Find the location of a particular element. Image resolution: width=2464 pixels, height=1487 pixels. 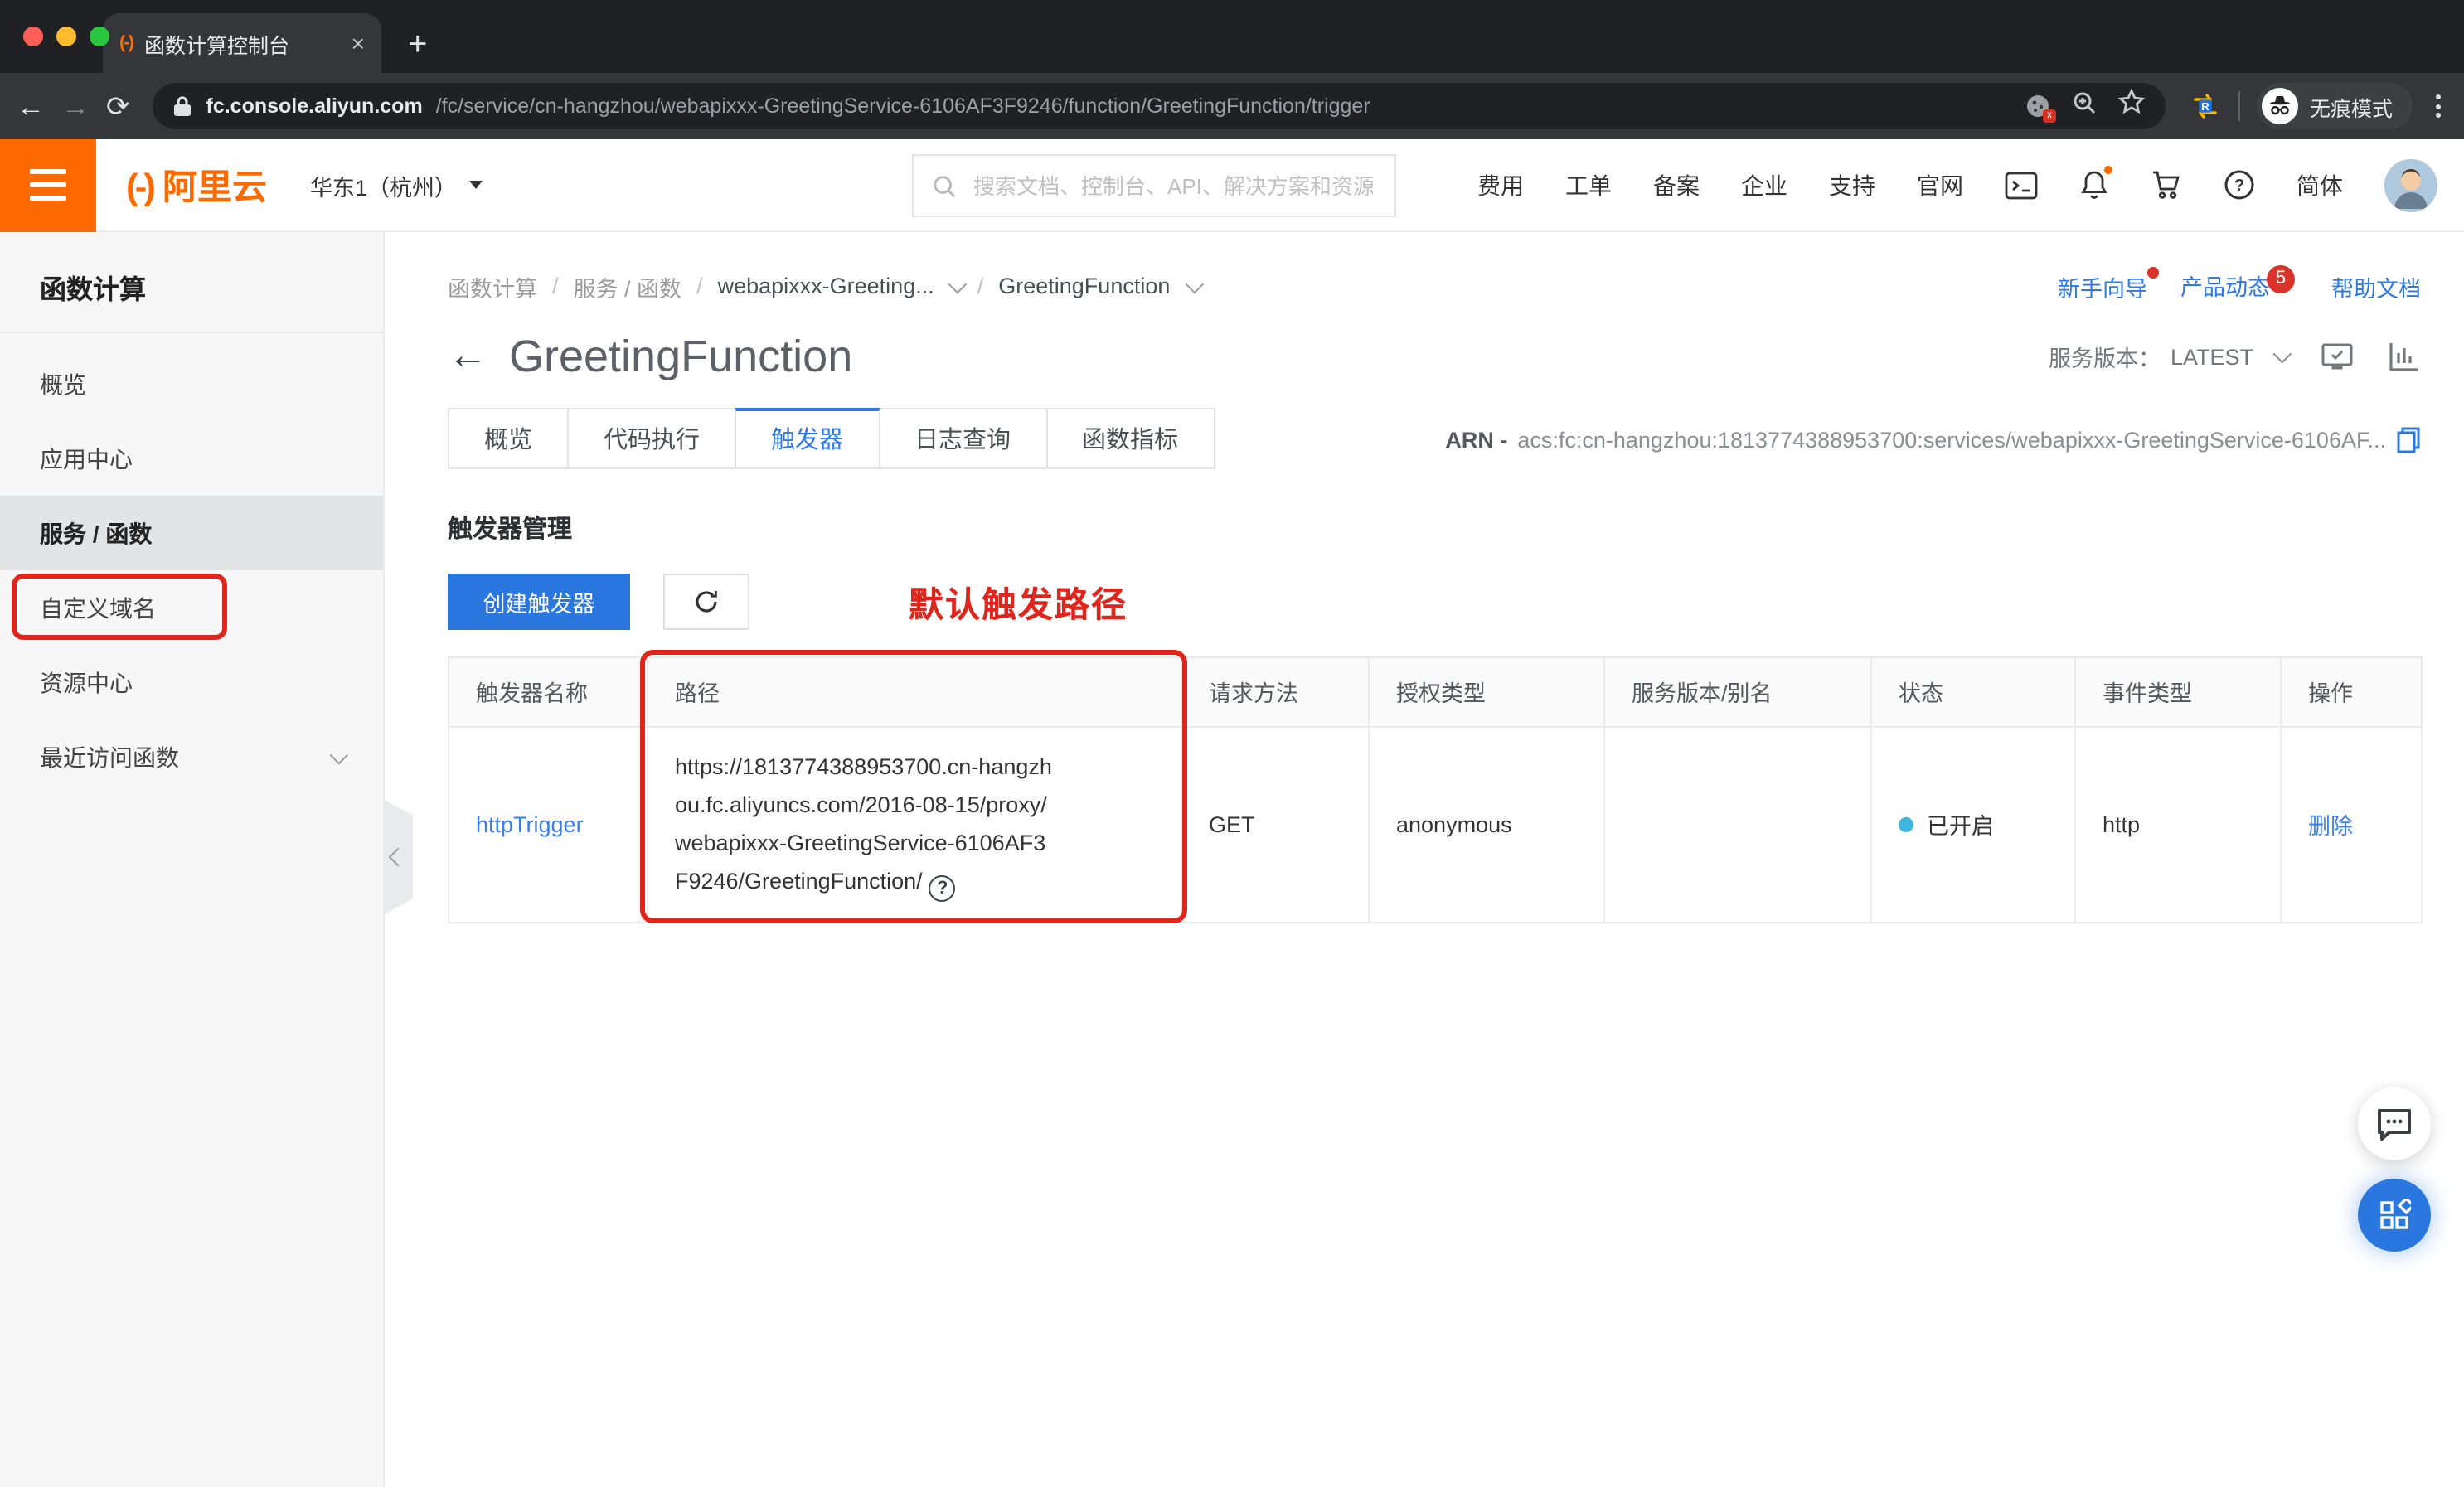

tab-close-icon: × is located at coordinates (359, 43).